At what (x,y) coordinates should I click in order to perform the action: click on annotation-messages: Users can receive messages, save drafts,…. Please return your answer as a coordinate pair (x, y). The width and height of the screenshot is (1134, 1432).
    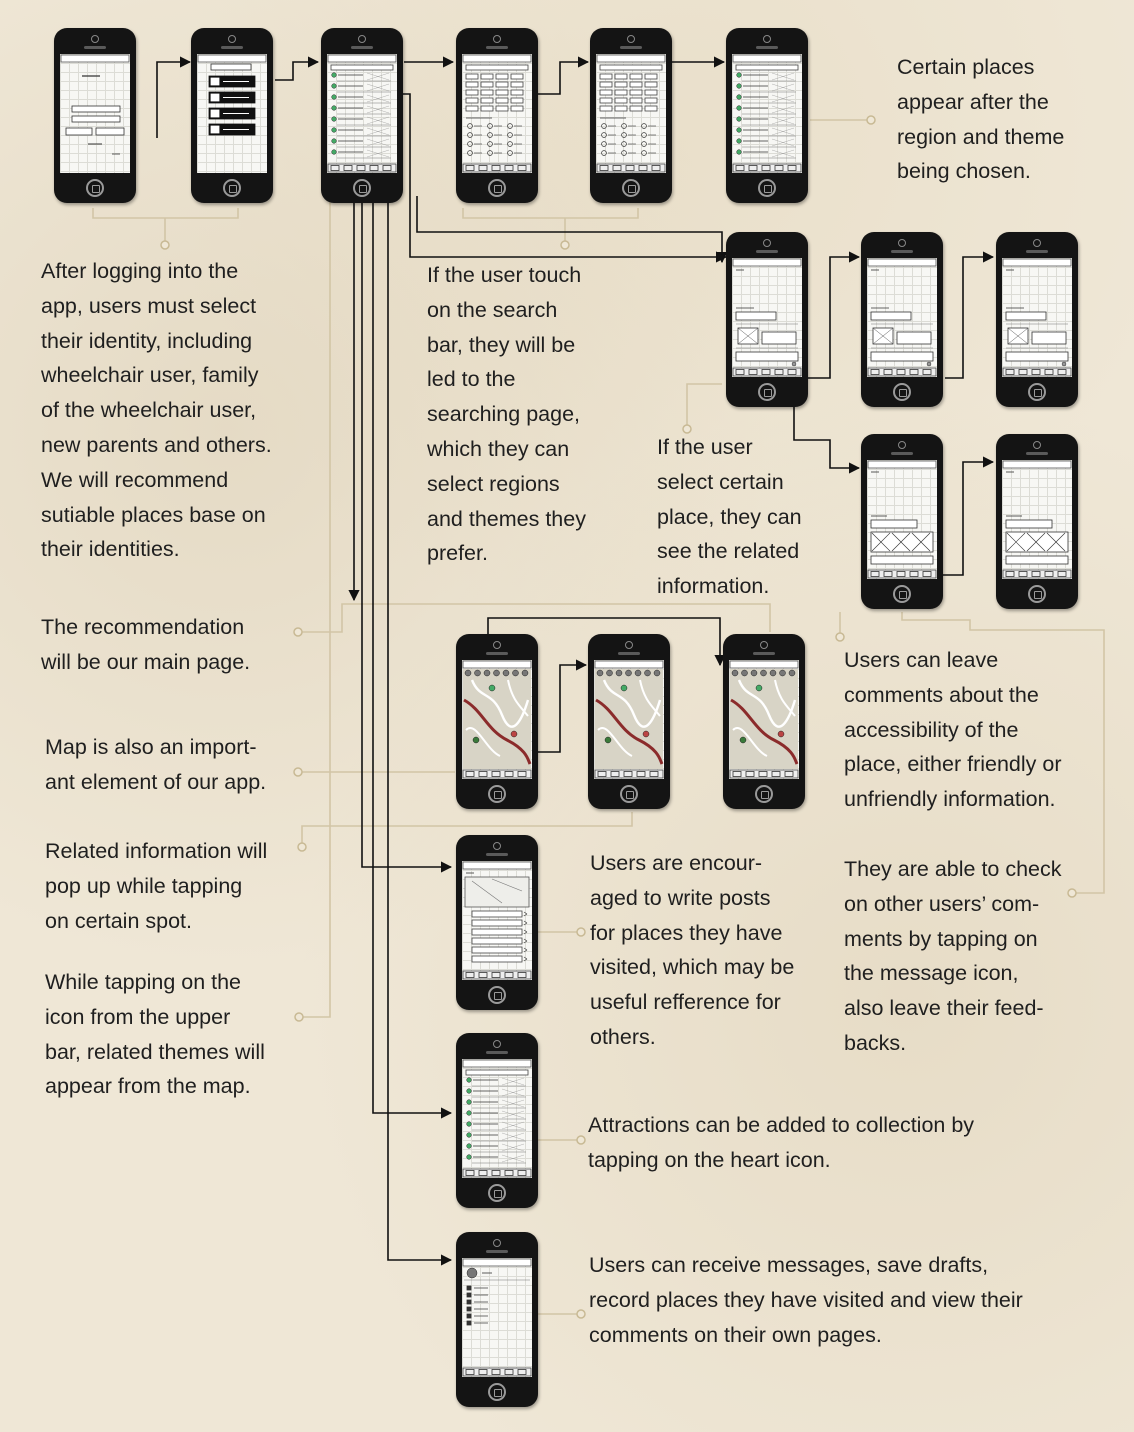
    Looking at the image, I should click on (806, 1300).